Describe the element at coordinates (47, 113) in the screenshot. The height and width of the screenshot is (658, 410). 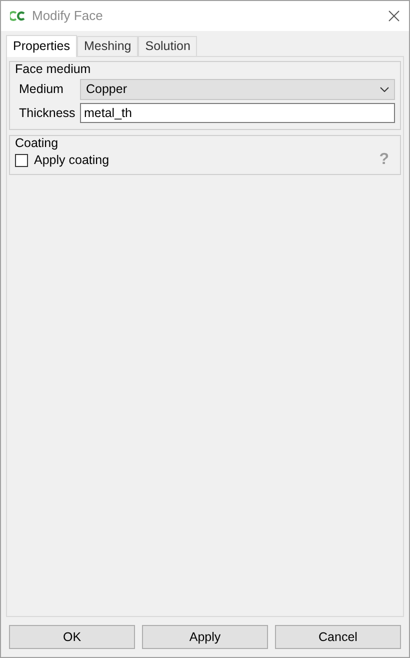
I see `thickness-label: Thickness` at that location.